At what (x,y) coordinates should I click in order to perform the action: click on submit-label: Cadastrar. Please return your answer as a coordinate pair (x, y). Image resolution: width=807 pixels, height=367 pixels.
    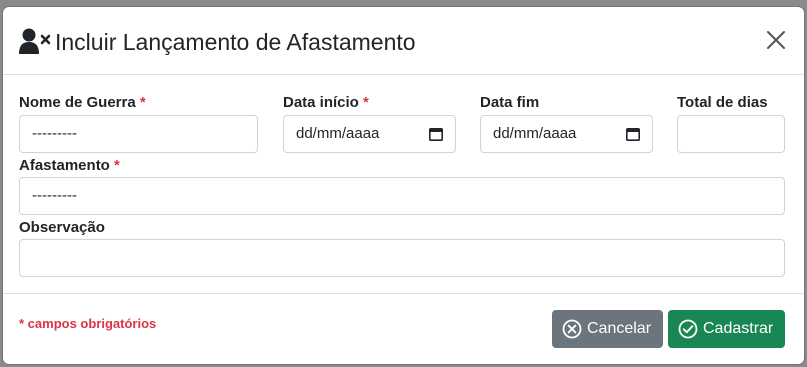
    Looking at the image, I should click on (738, 328).